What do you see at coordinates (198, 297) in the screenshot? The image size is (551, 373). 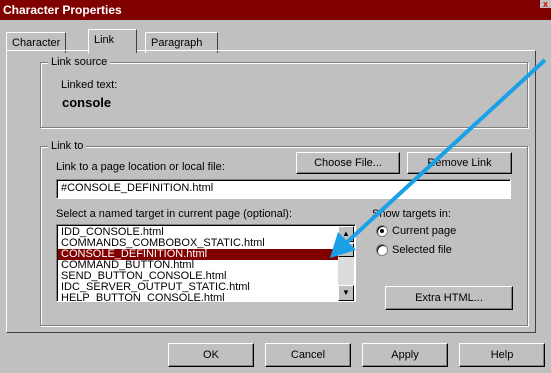 I see `list-item: HELP_BUTTON_CONSOLE.html` at bounding box center [198, 297].